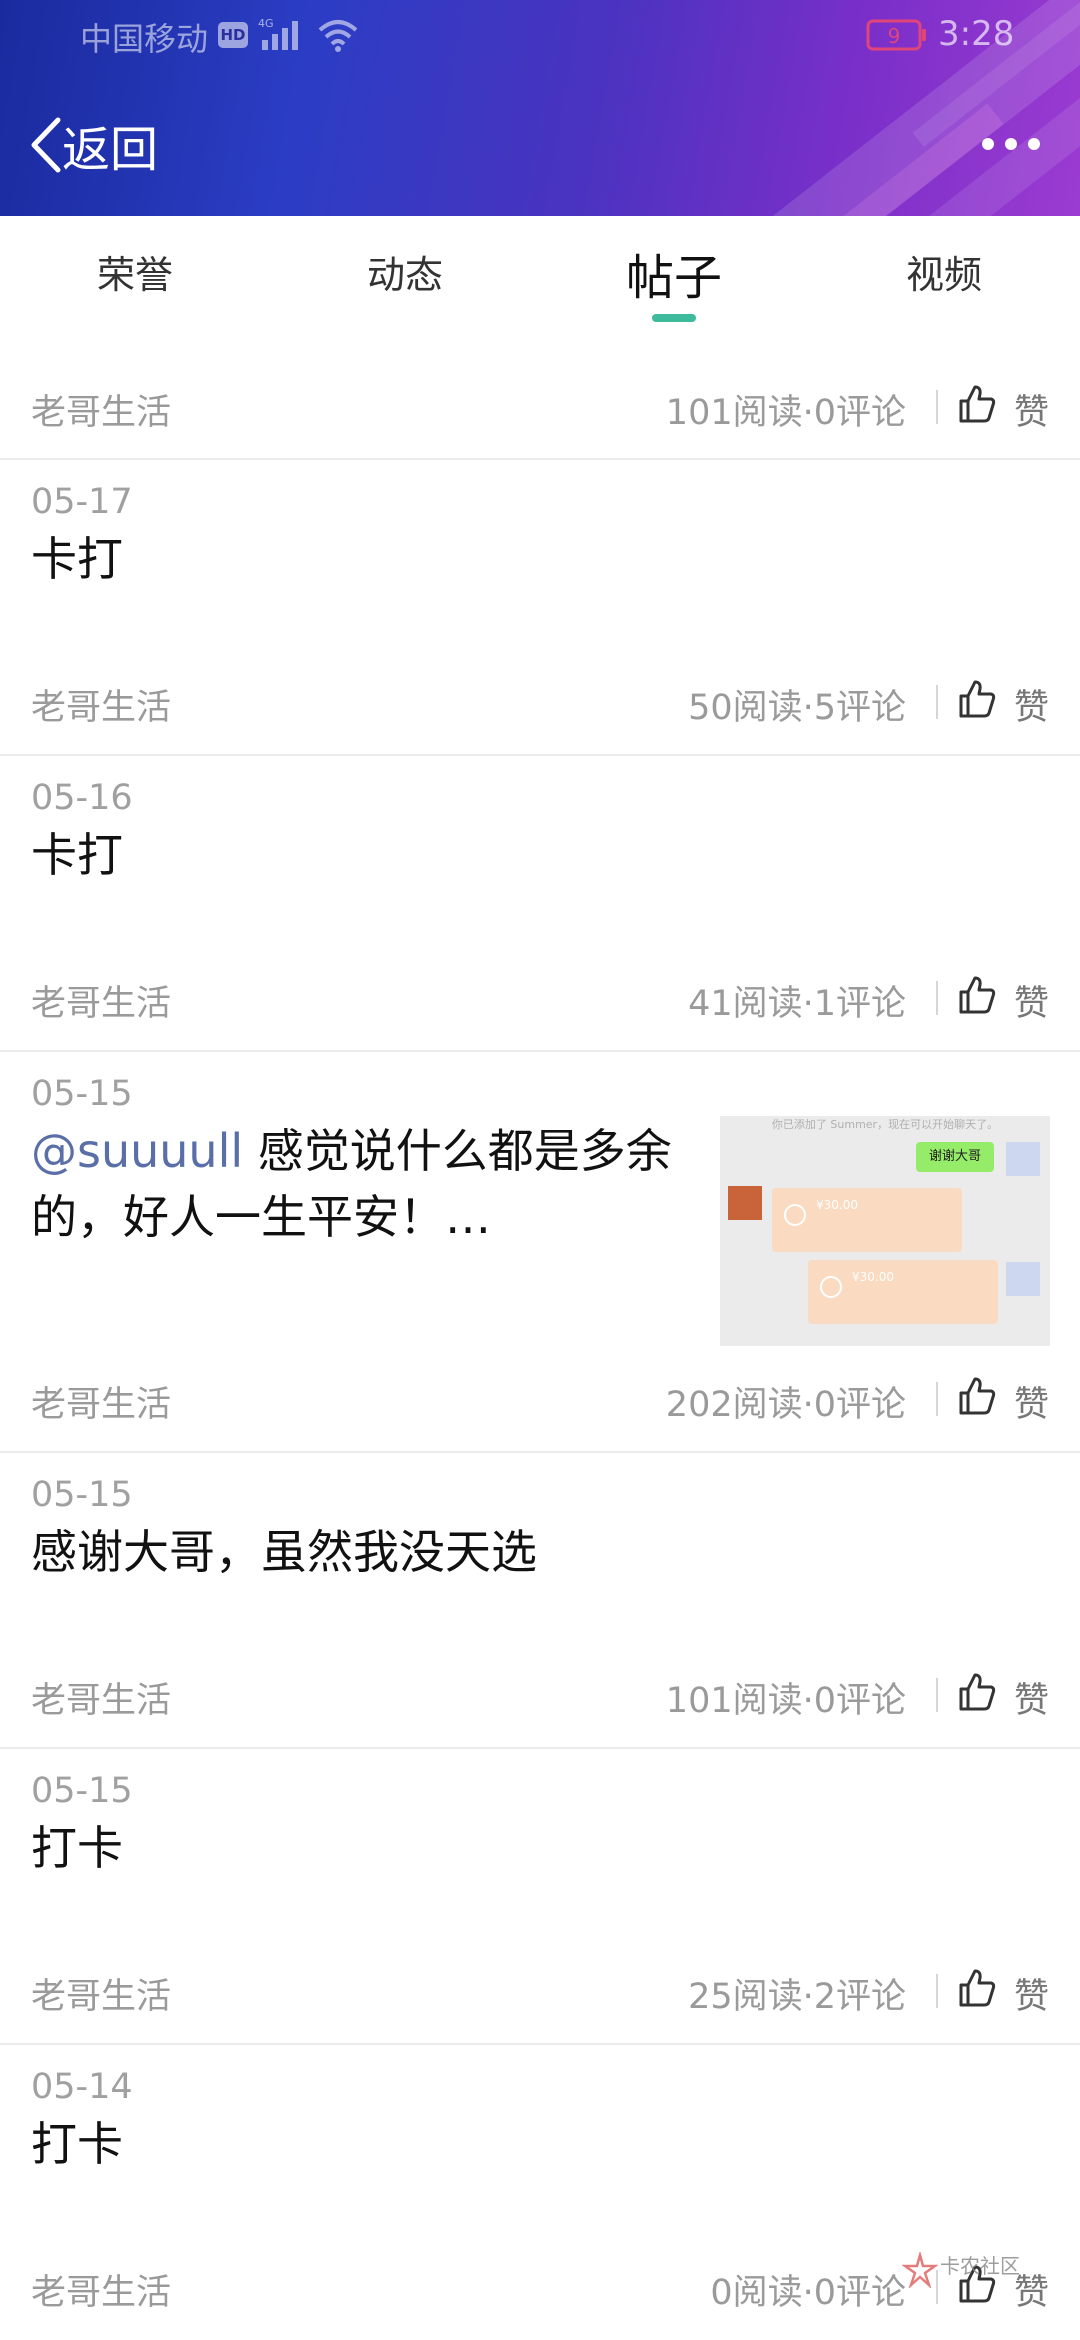  What do you see at coordinates (82, 502) in the screenshot?
I see `post-date: 05-17` at bounding box center [82, 502].